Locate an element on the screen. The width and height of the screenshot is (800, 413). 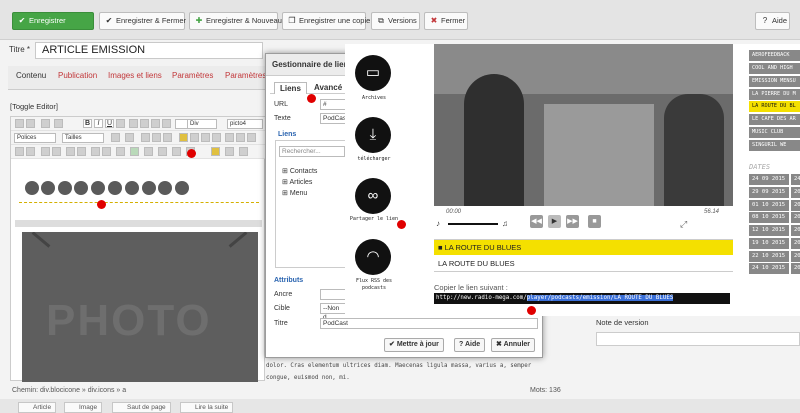
bold-icon: B is located at coordinates (87, 123).